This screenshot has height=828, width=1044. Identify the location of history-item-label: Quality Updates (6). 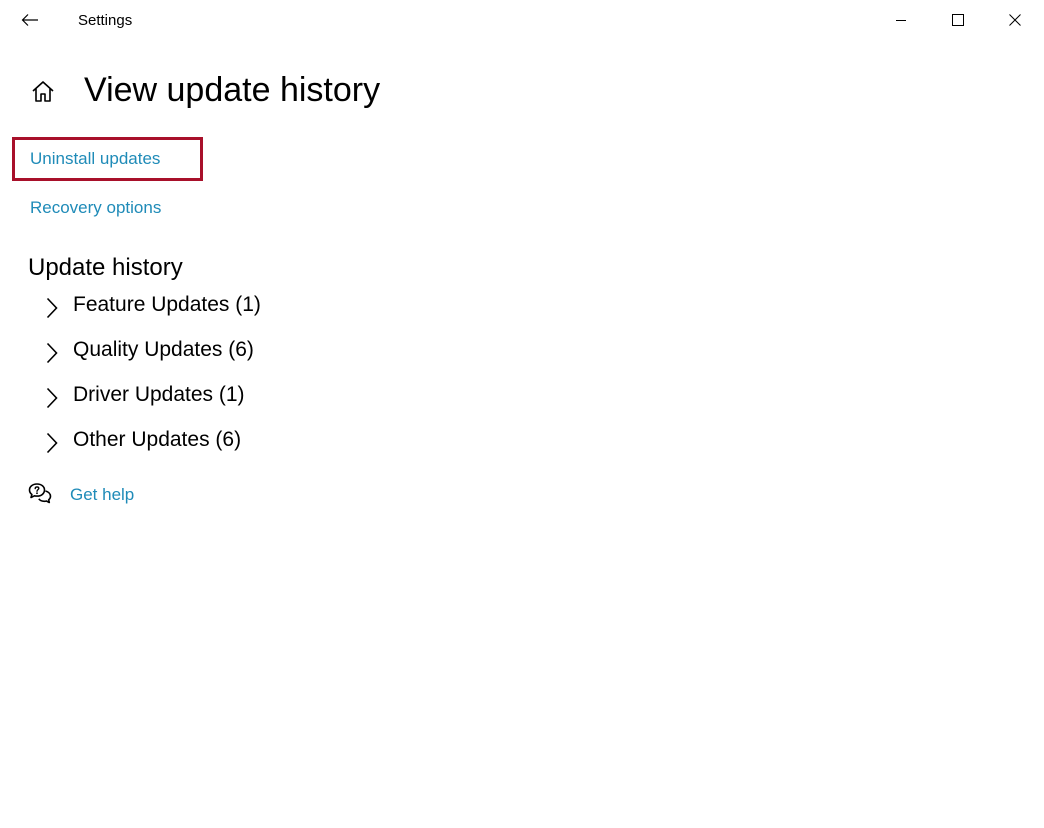
(163, 349).